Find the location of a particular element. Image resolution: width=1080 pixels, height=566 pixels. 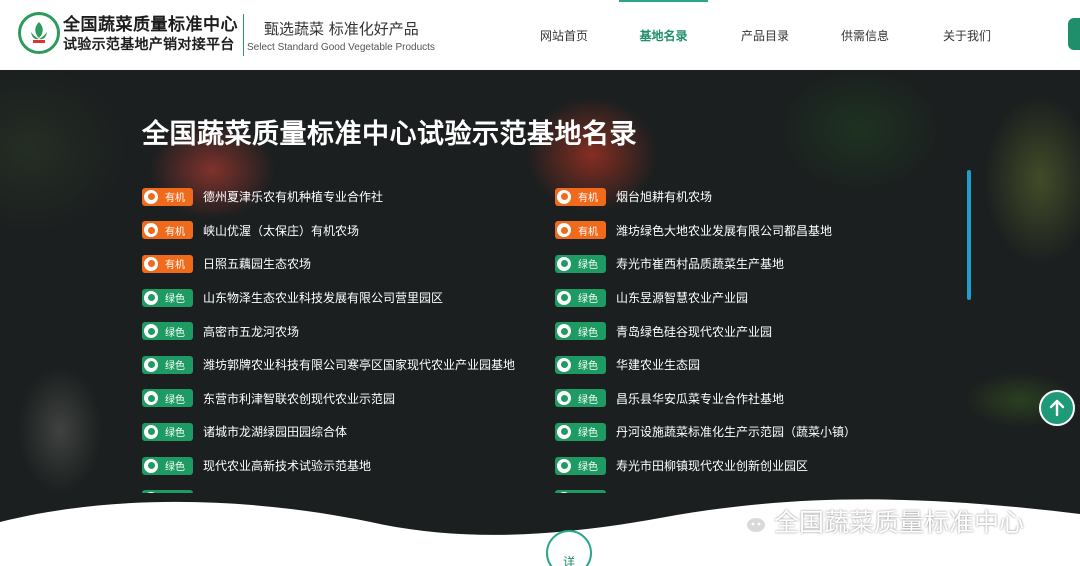

base-name: 东营市利津智联农创现代农业示范园 is located at coordinates (299, 398).